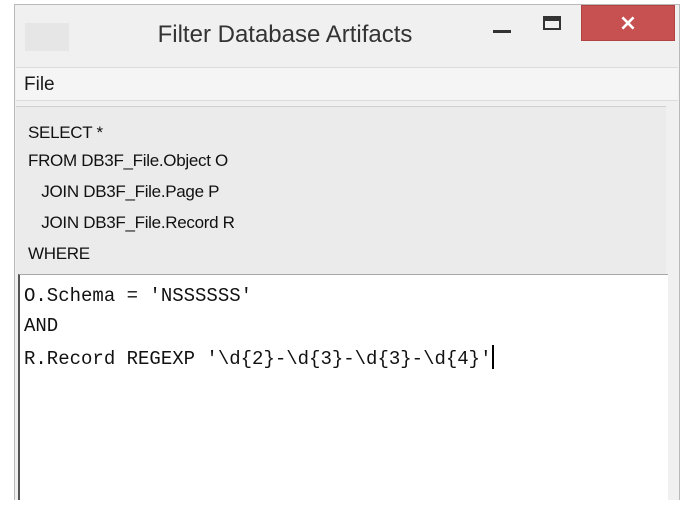  Describe the element at coordinates (503, 23) in the screenshot. I see `minimize-button` at that location.